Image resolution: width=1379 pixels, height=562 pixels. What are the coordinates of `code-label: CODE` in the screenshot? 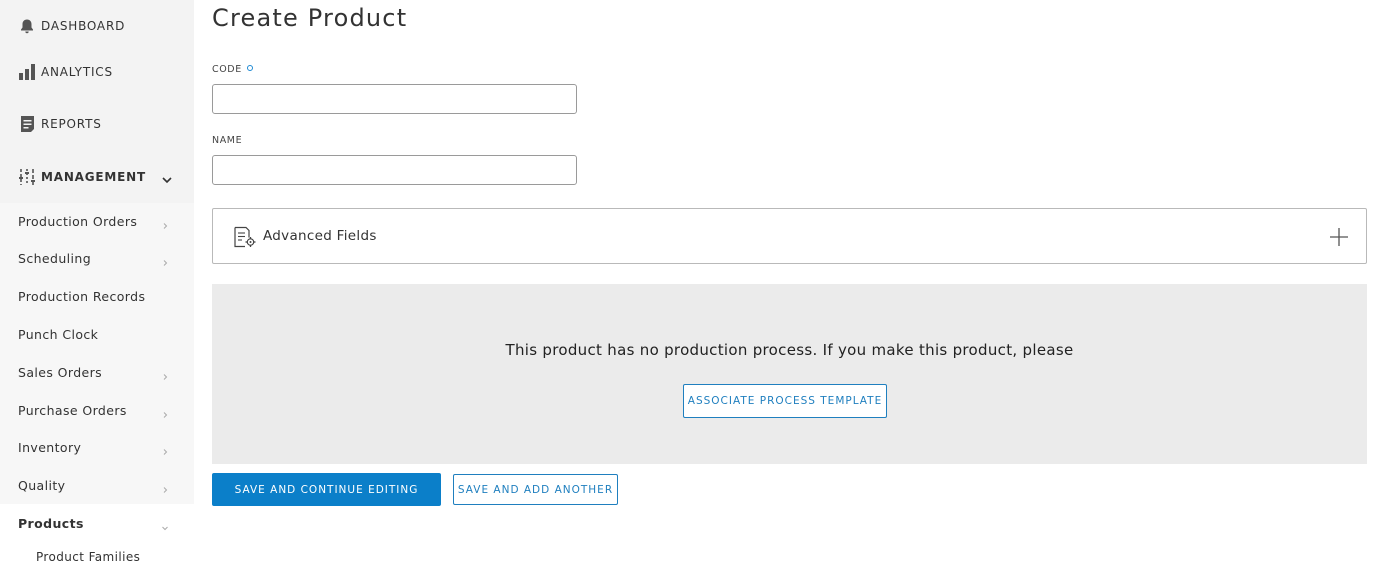 It's located at (232, 69).